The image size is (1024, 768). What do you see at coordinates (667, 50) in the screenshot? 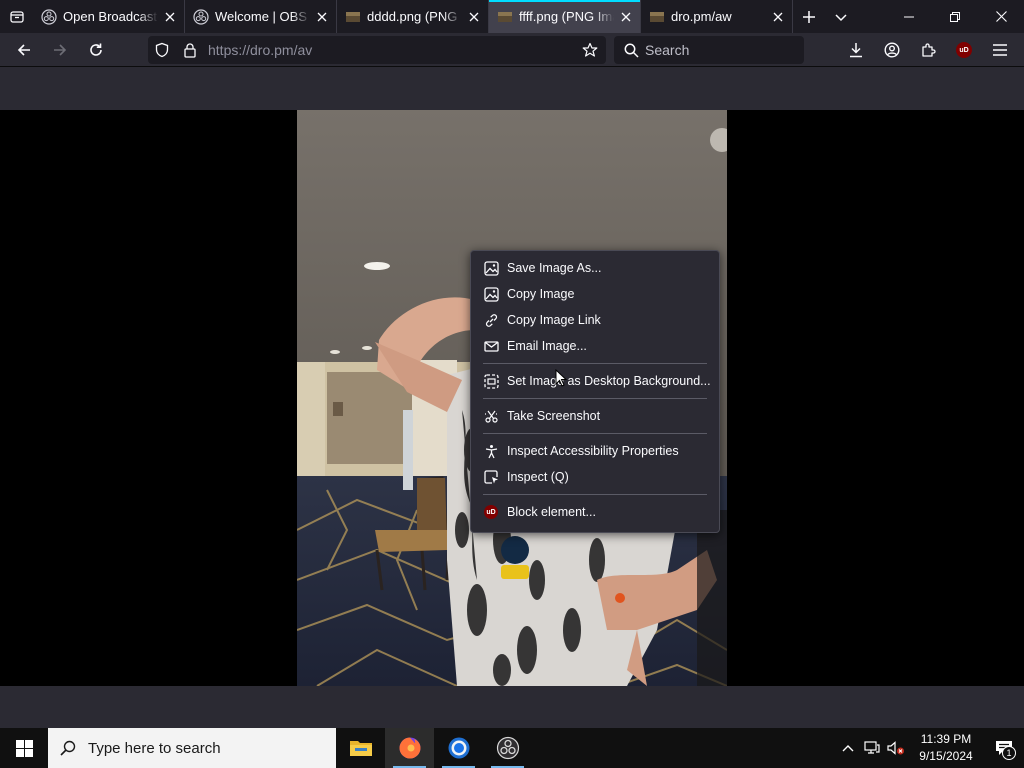
I see `search-placeholder: Search` at bounding box center [667, 50].